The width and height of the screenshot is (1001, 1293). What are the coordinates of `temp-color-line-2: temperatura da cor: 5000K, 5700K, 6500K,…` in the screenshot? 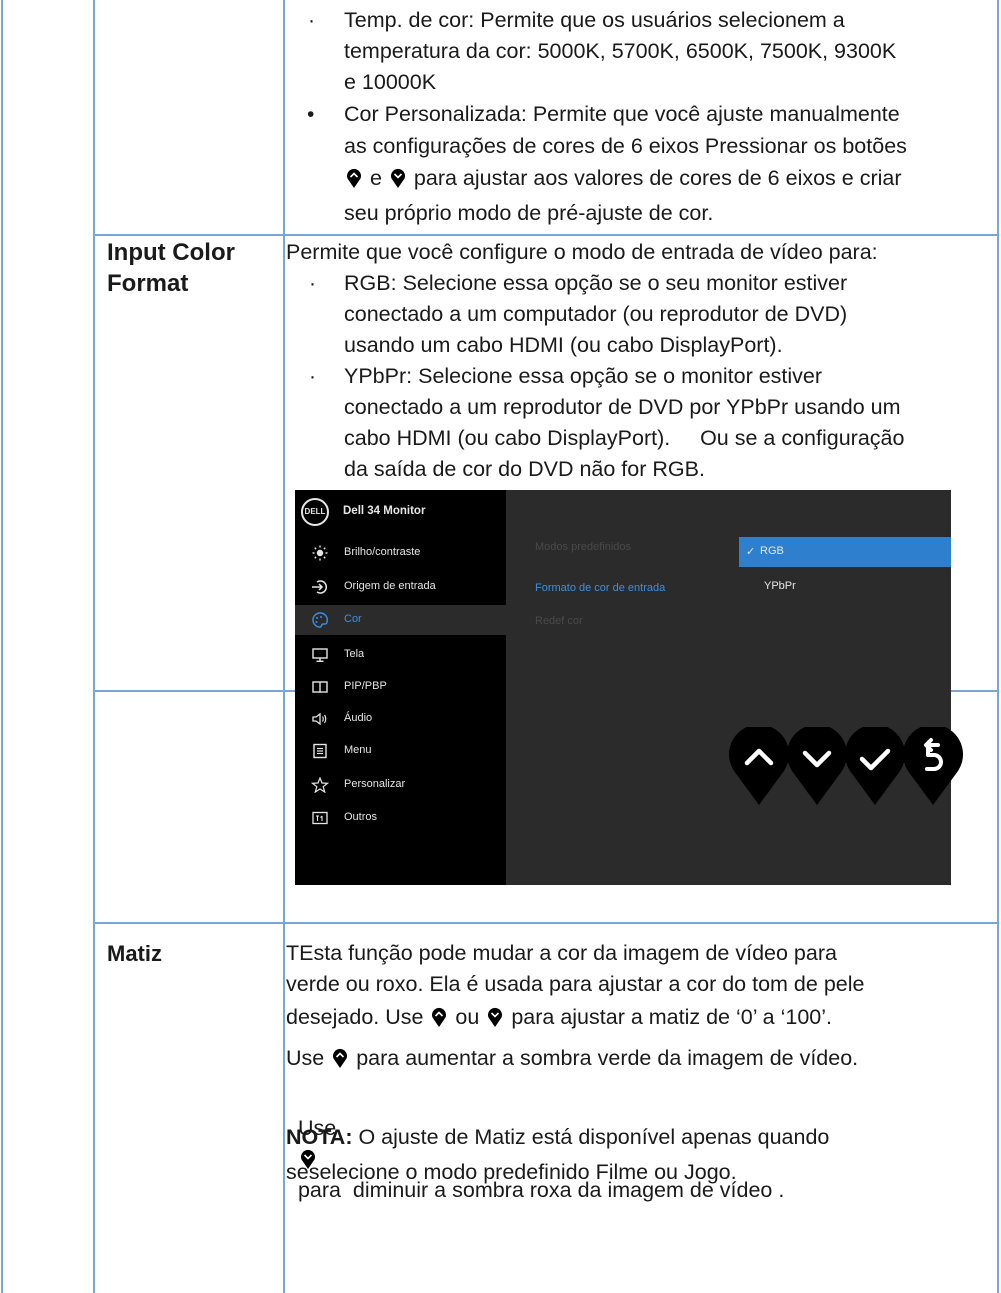 It's located at (620, 51).